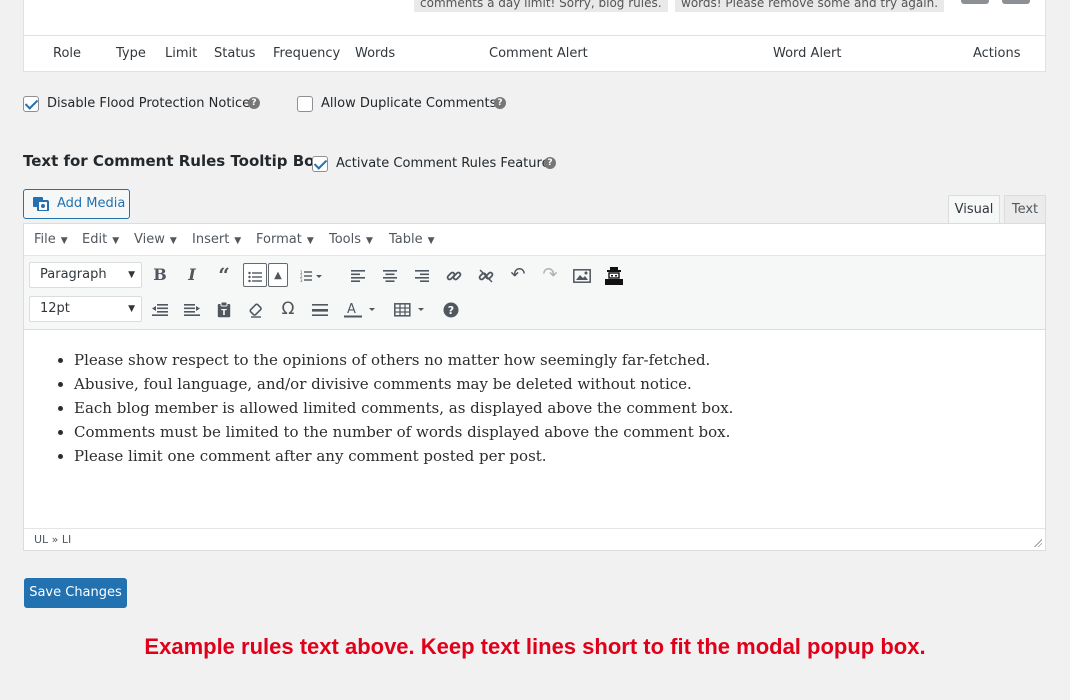 Image resolution: width=1070 pixels, height=700 pixels. I want to click on editor-statusbar: UL » LI, so click(534, 539).